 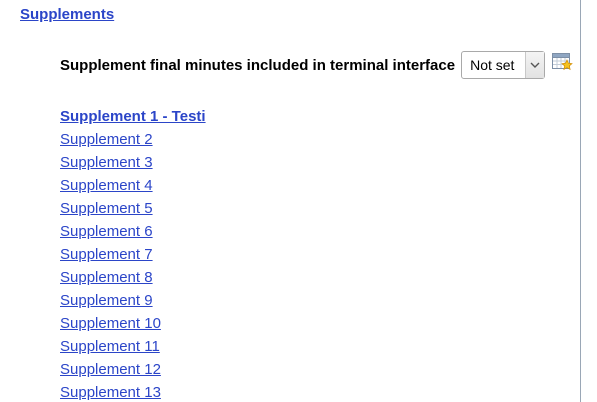 I want to click on list-item: Supplement 13, so click(x=133, y=393).